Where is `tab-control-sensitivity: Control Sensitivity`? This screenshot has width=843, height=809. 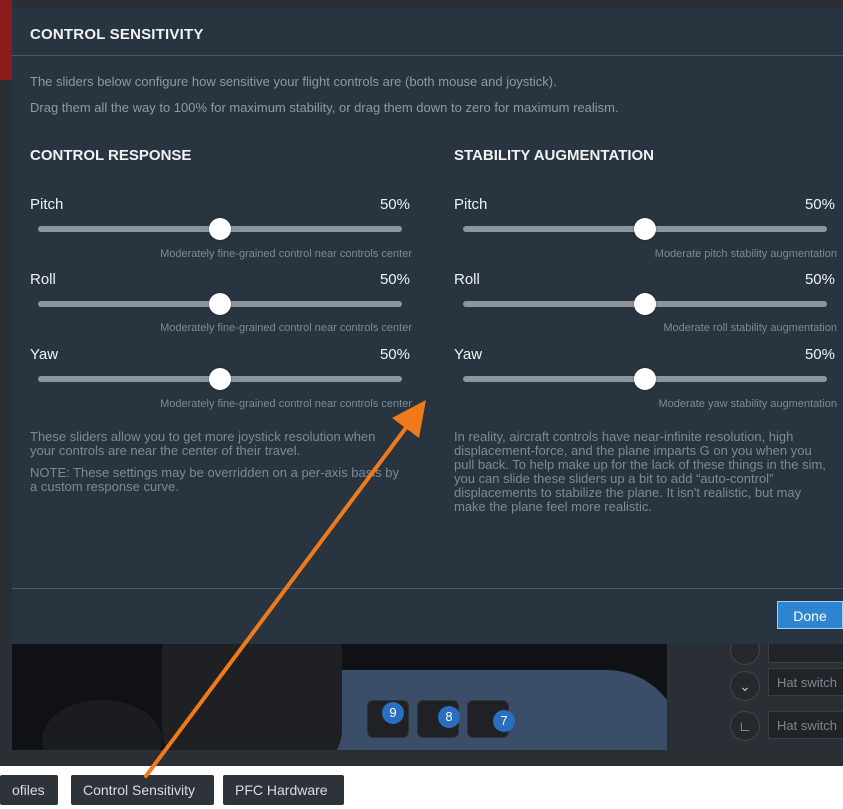
tab-control-sensitivity: Control Sensitivity is located at coordinates (142, 790).